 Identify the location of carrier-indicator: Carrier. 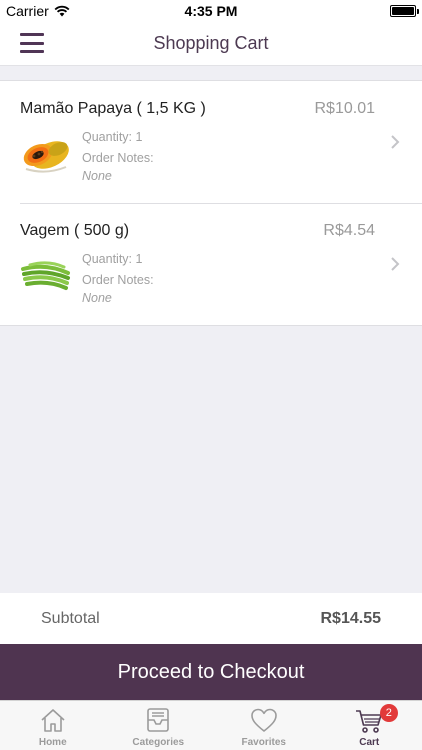
(38, 11).